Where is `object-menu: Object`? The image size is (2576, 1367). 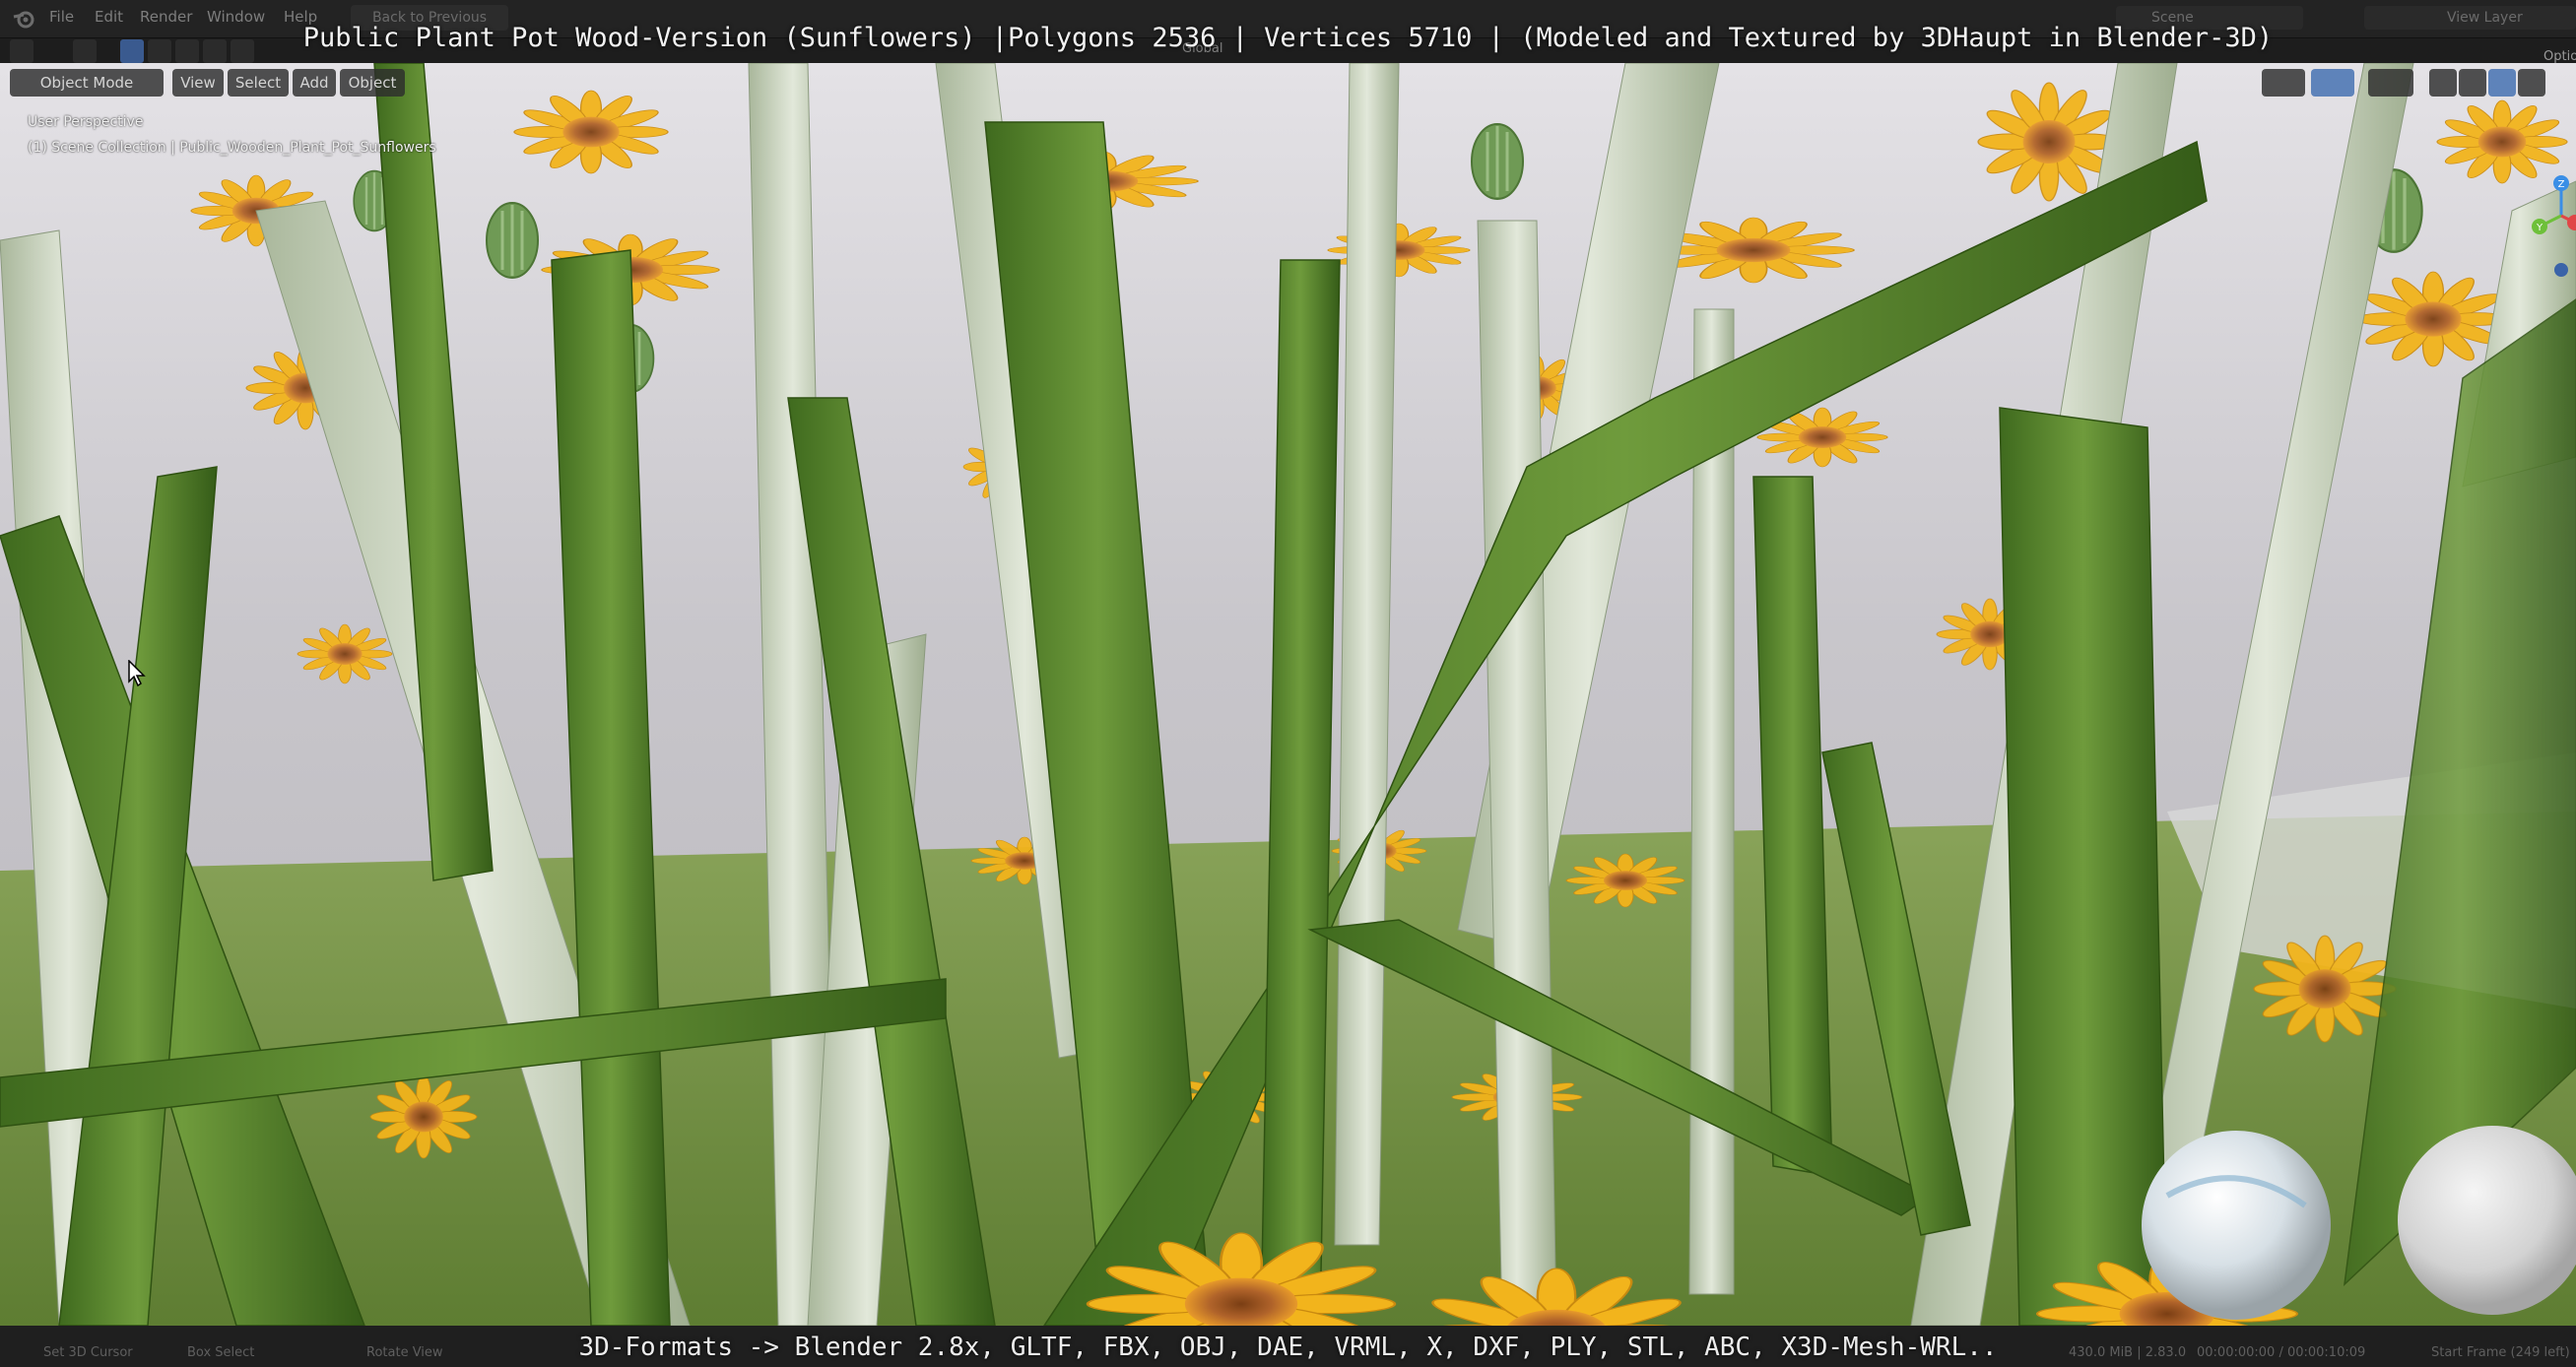 object-menu: Object is located at coordinates (372, 83).